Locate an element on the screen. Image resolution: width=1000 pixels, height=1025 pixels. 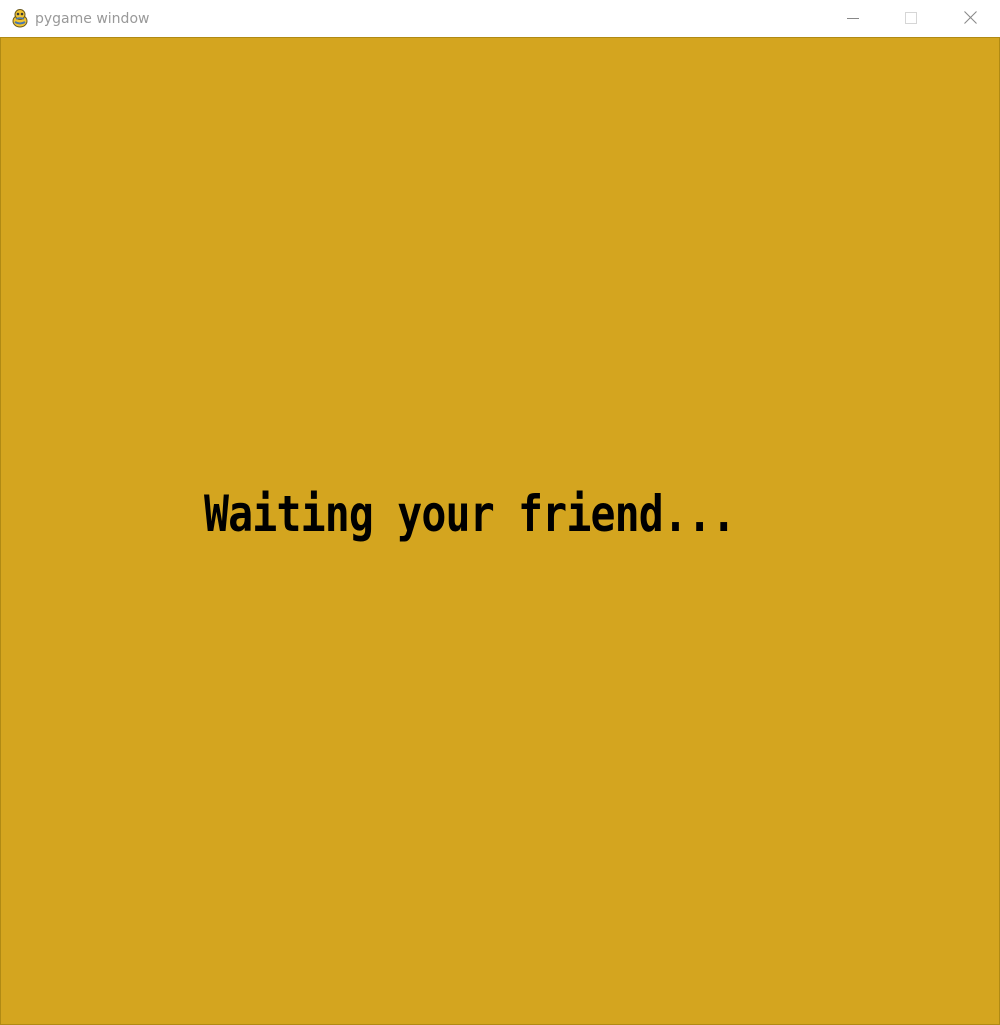
close-icon is located at coordinates (970, 18).